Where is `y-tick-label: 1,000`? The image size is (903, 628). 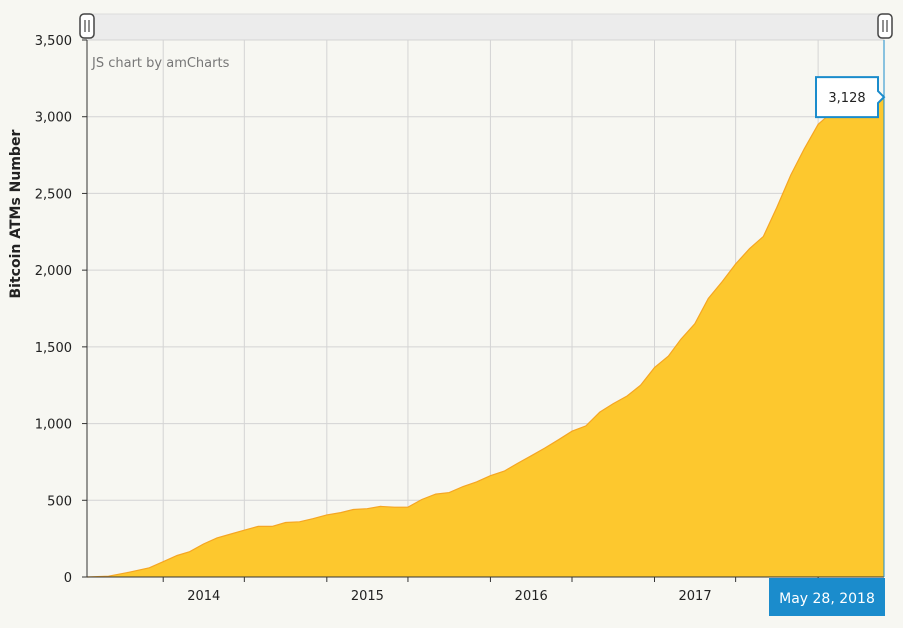
y-tick-label: 1,000 is located at coordinates (53, 425).